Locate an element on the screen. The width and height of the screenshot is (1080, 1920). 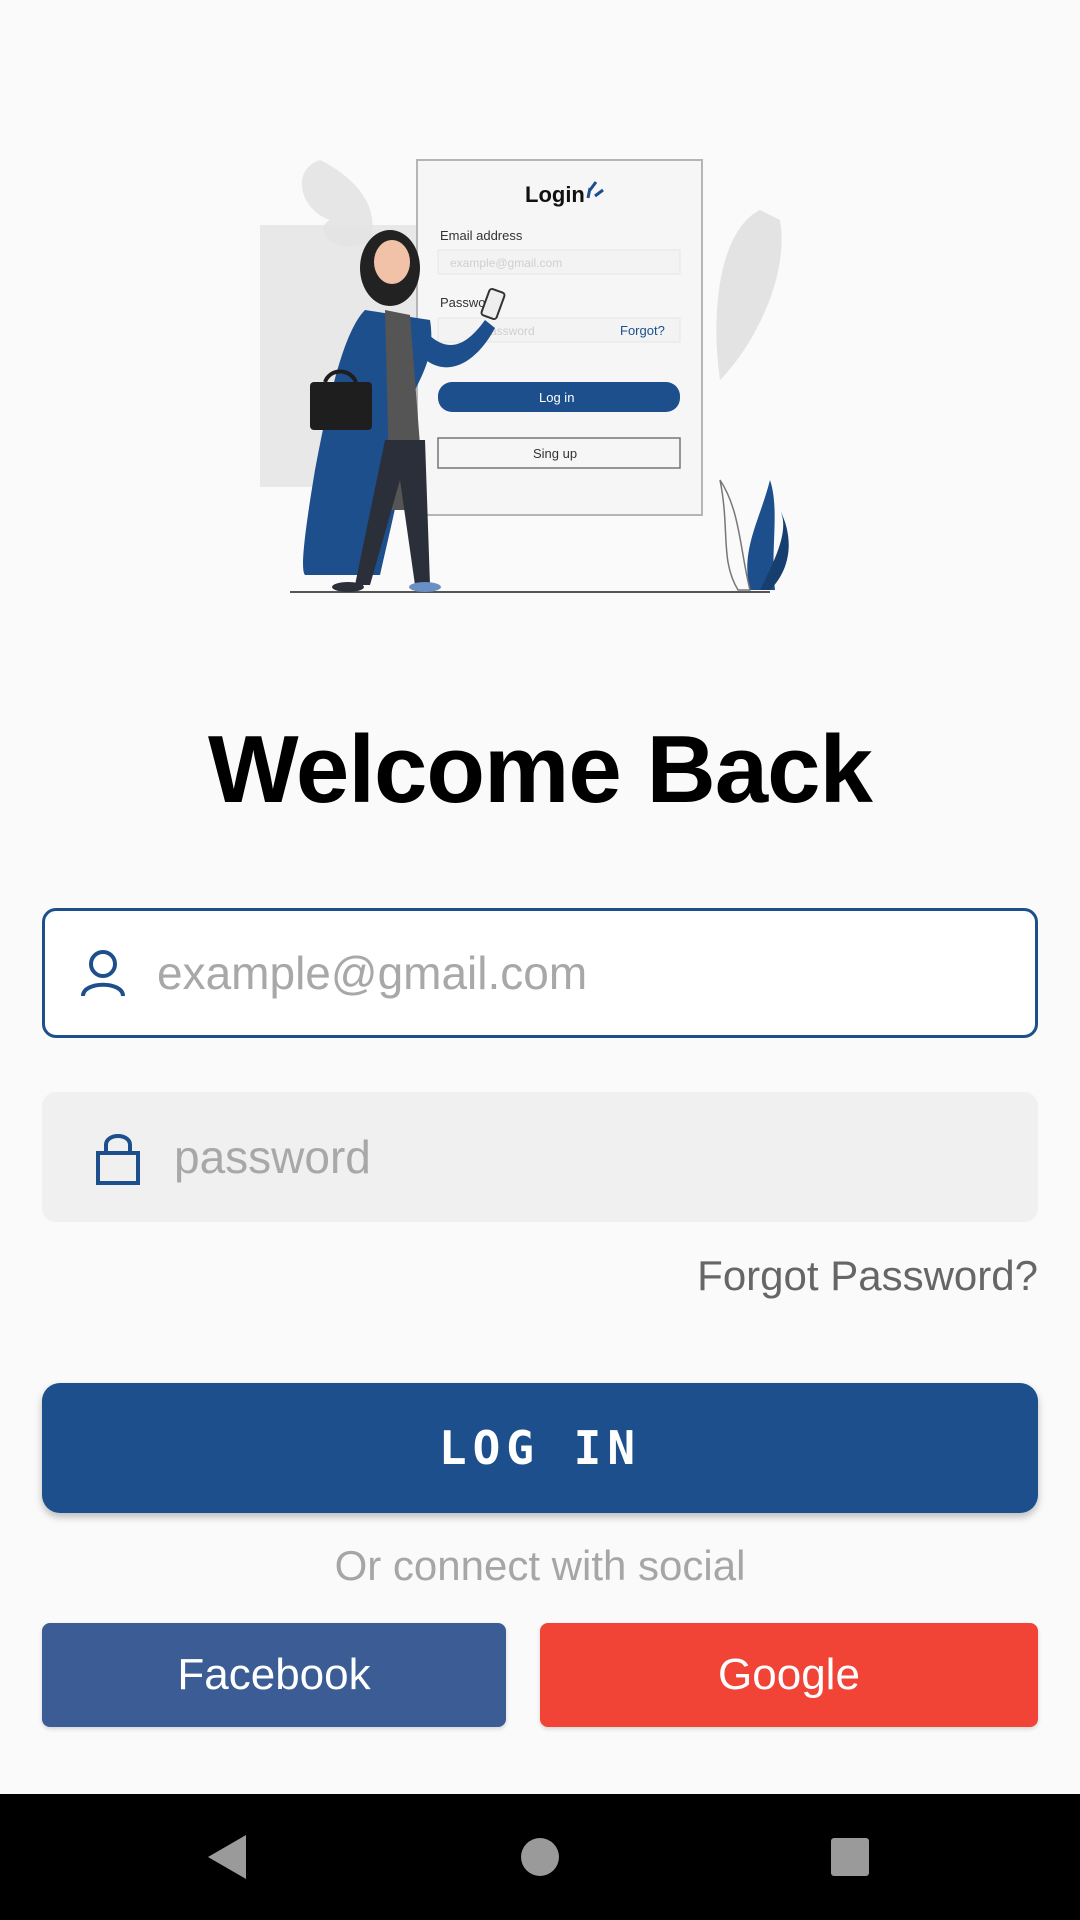
email-field is located at coordinates (540, 973).